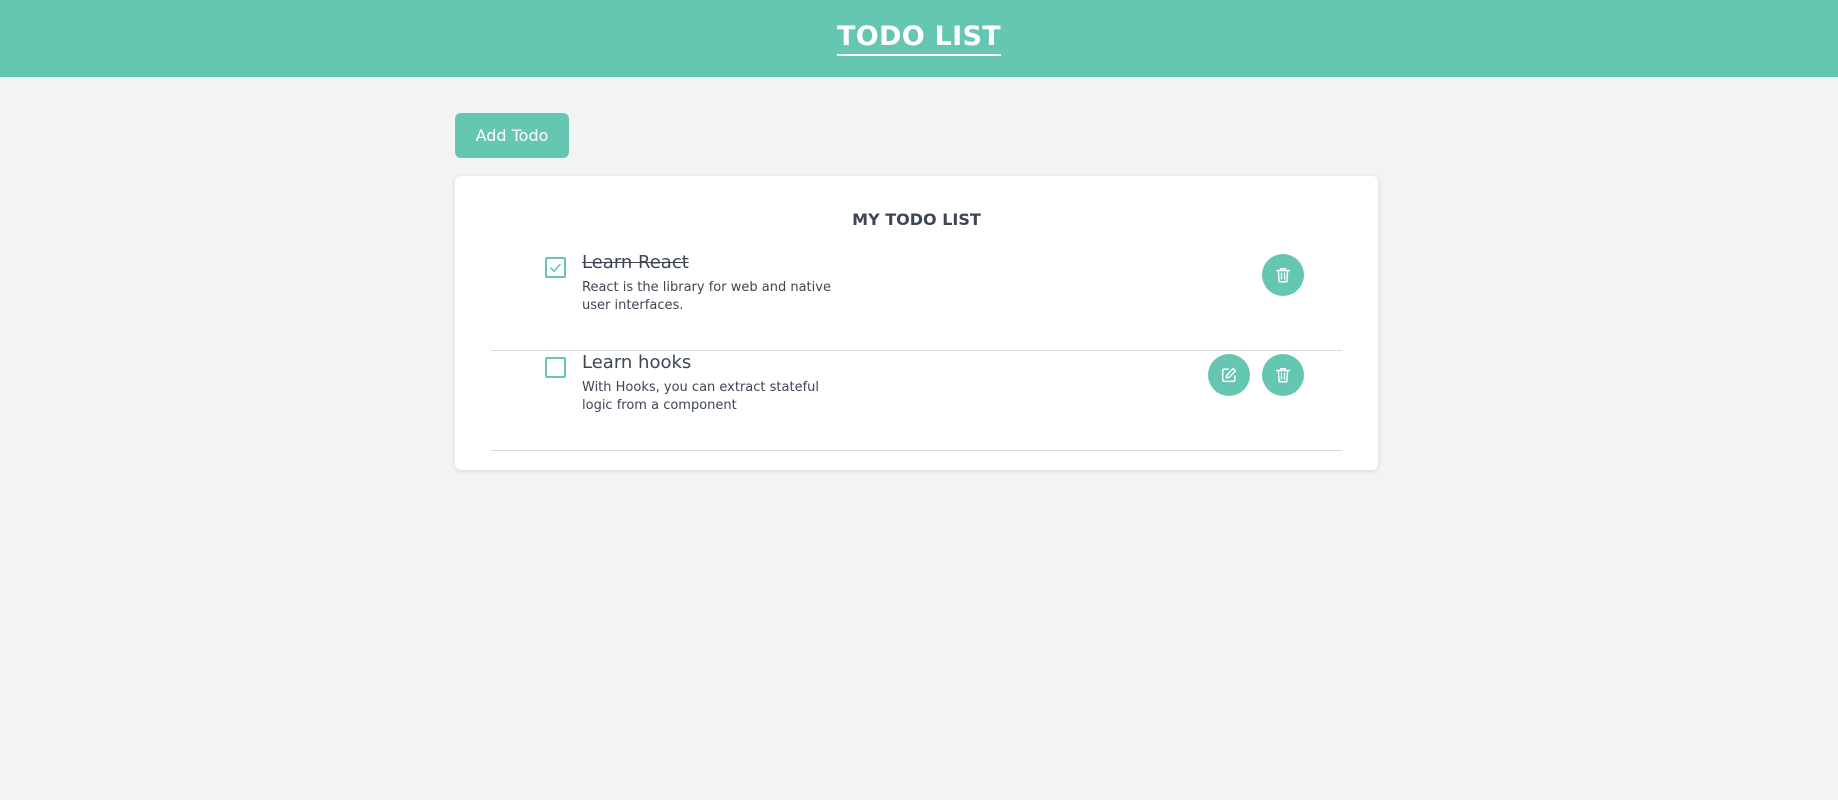 The image size is (1838, 800). I want to click on page-title: TODO LIST, so click(919, 38).